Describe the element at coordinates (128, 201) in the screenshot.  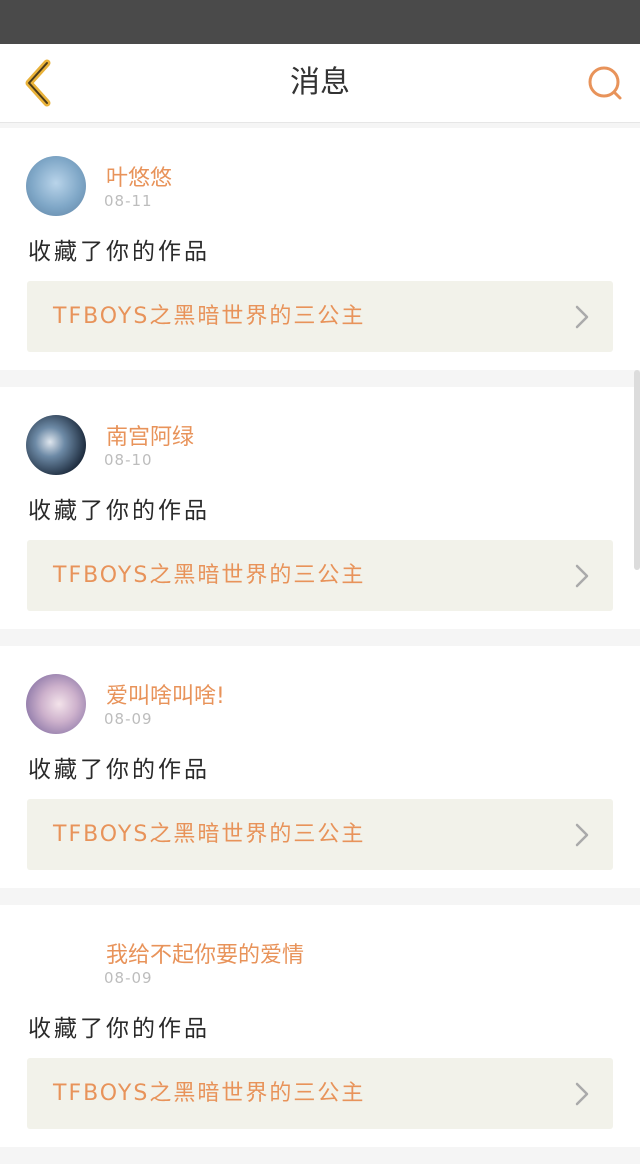
I see `message-date: 08-11` at that location.